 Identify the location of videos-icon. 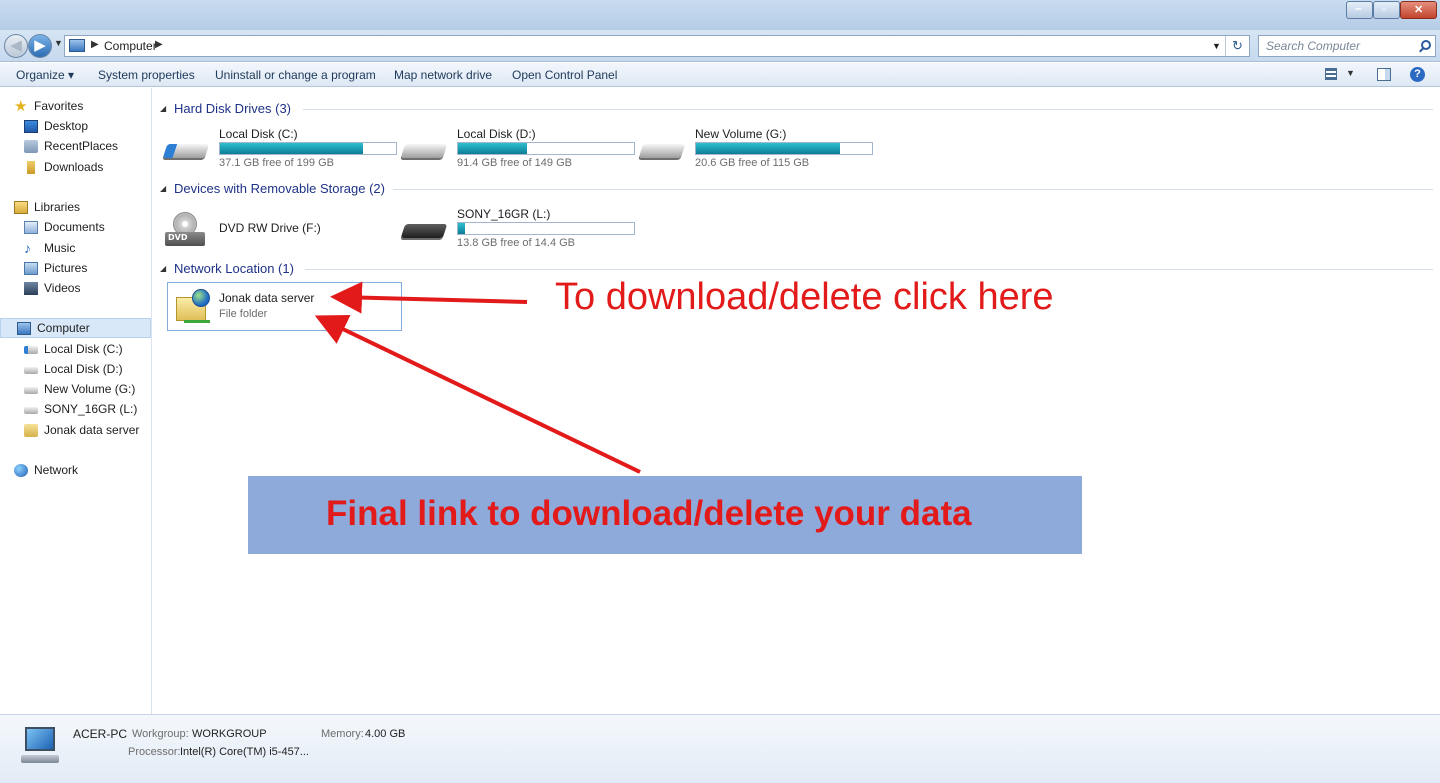
(31, 288).